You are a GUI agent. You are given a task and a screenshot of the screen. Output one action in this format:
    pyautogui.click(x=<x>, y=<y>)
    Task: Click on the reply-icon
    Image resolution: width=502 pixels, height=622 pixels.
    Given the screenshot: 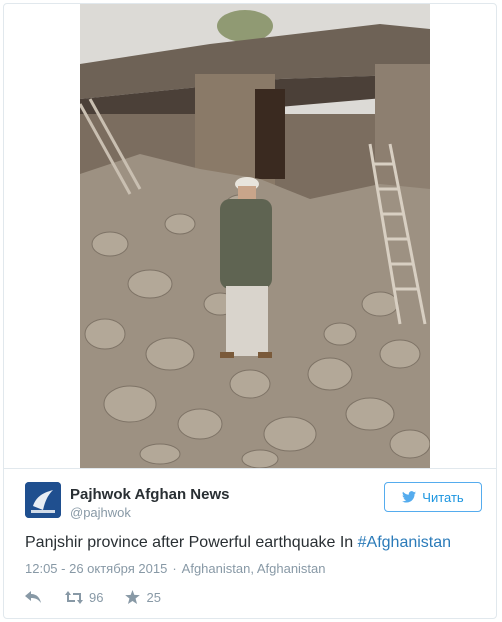 What is the action you would take?
    pyautogui.click(x=33, y=596)
    